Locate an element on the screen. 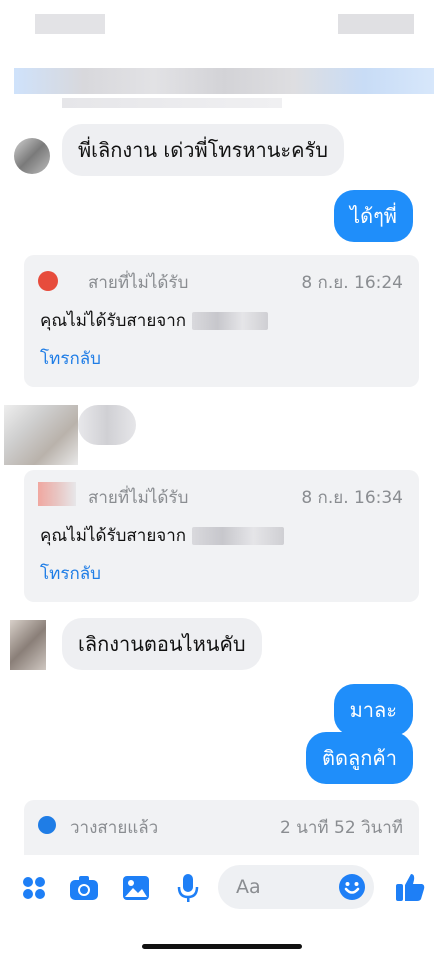 This screenshot has width=443, height=960. top-header-blurred is located at coordinates (221, 54).